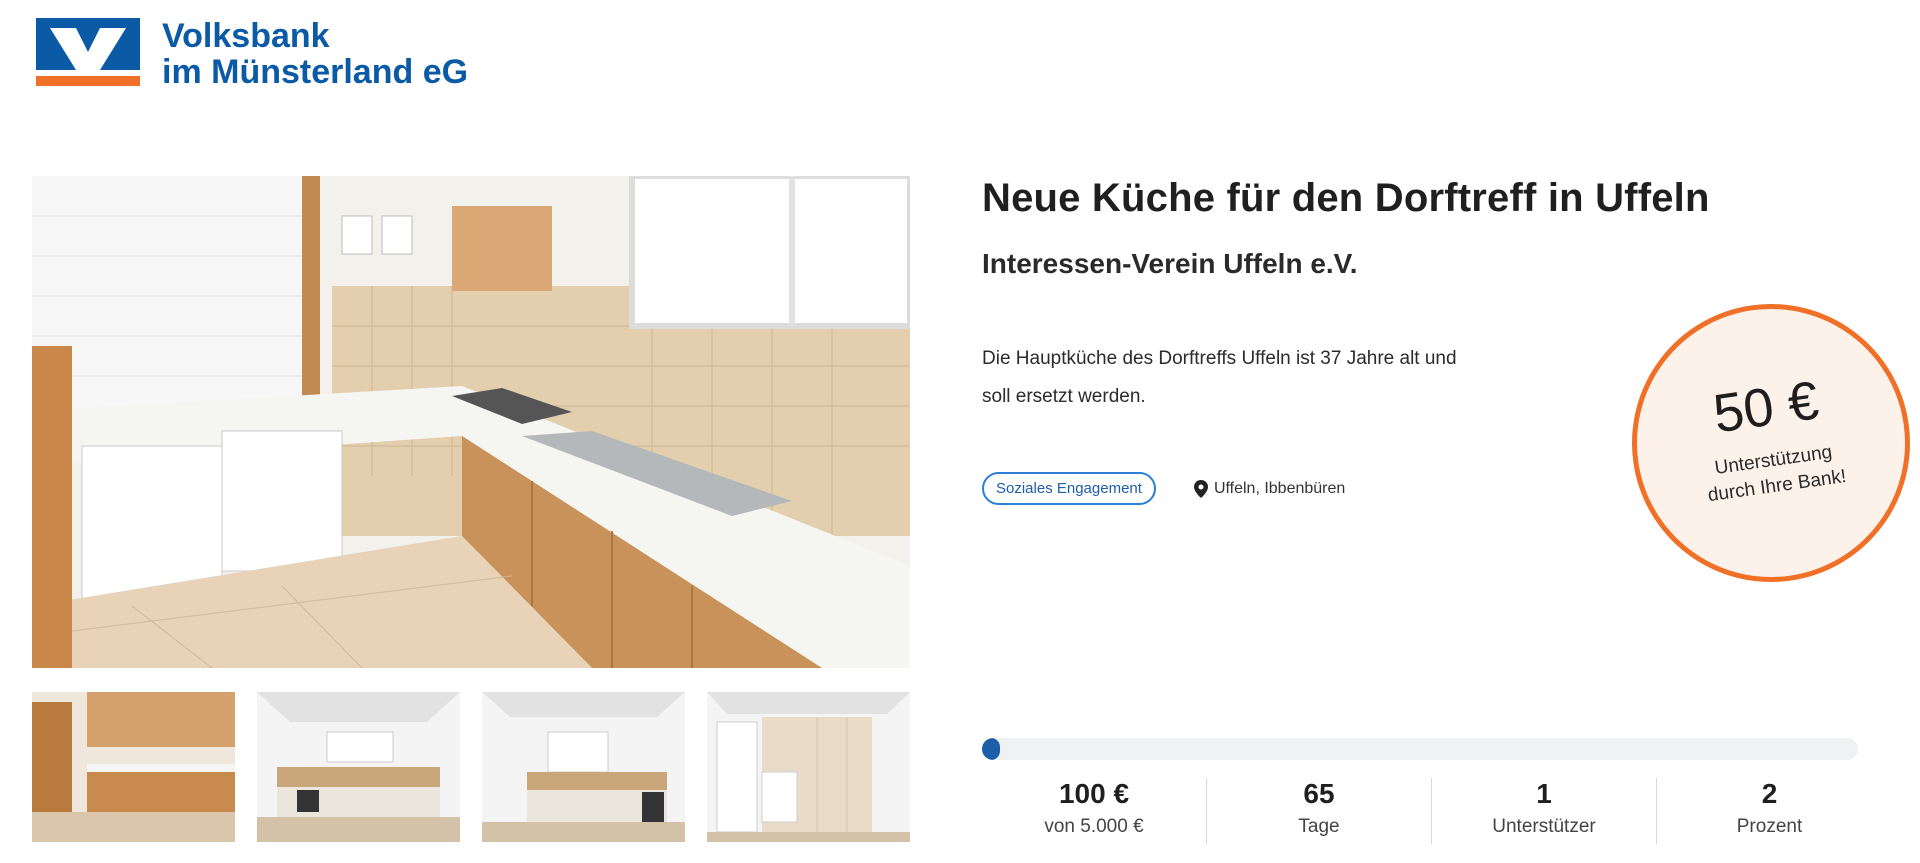  Describe the element at coordinates (1319, 826) in the screenshot. I see `stat-days-label: Tage` at that location.